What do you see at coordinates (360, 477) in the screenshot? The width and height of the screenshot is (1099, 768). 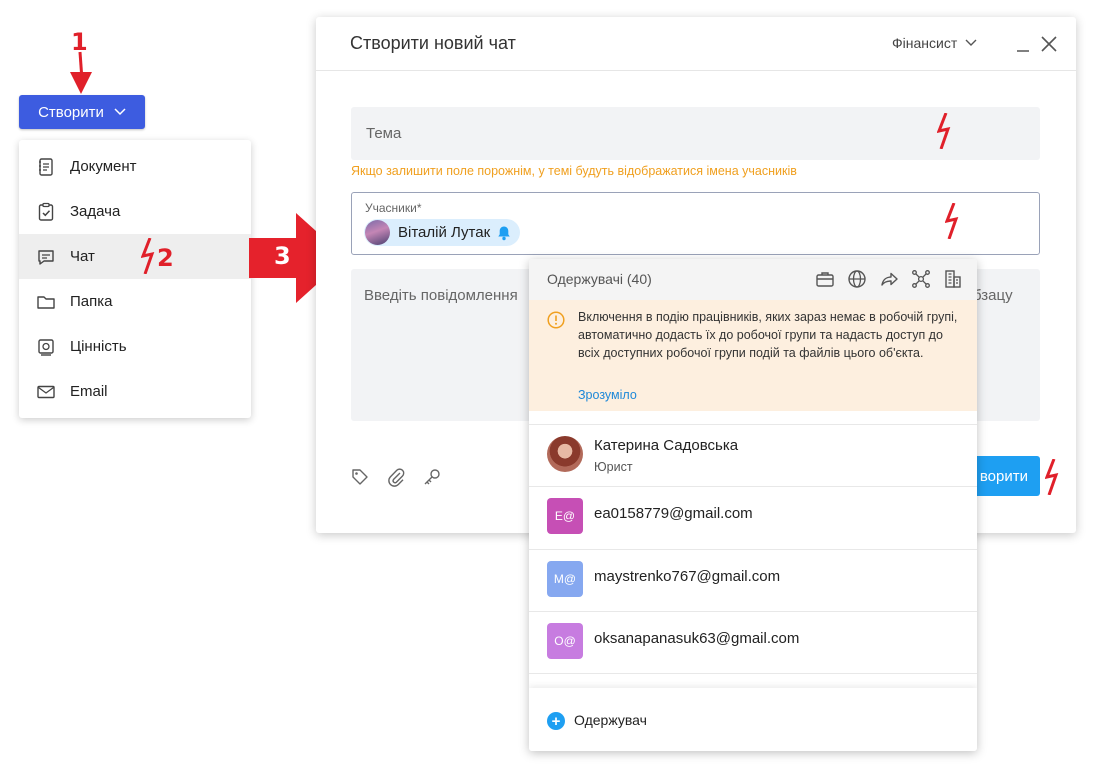 I see `tag-icon` at bounding box center [360, 477].